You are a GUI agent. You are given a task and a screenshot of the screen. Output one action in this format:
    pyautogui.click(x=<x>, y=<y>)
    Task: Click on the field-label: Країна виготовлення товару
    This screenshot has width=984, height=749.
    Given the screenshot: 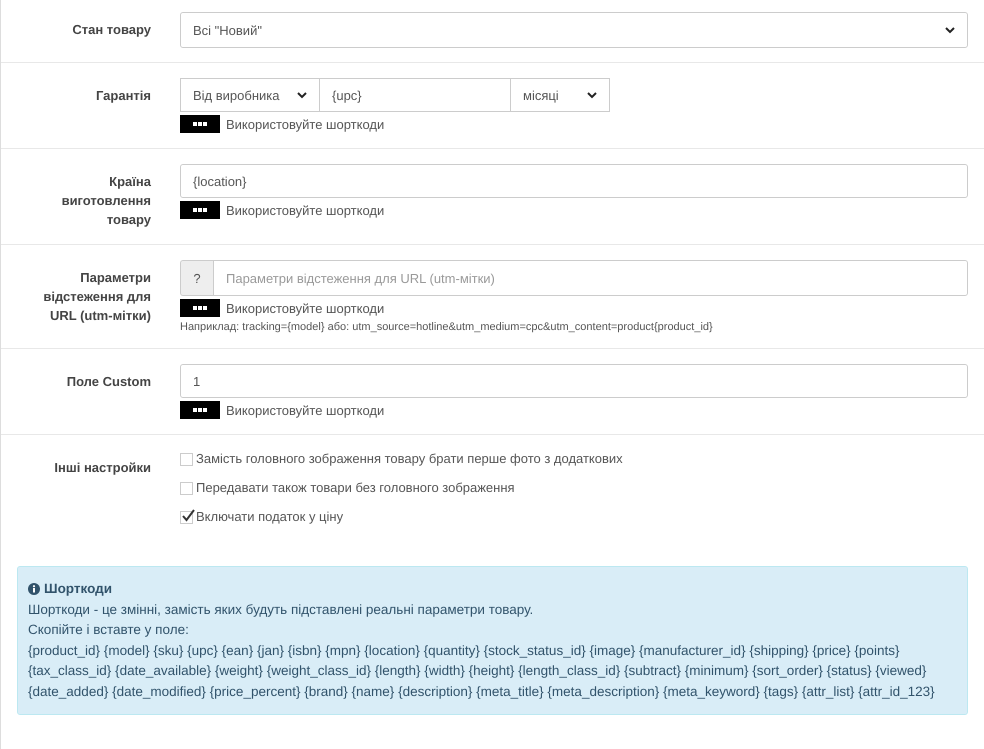 What is the action you would take?
    pyautogui.click(x=106, y=200)
    